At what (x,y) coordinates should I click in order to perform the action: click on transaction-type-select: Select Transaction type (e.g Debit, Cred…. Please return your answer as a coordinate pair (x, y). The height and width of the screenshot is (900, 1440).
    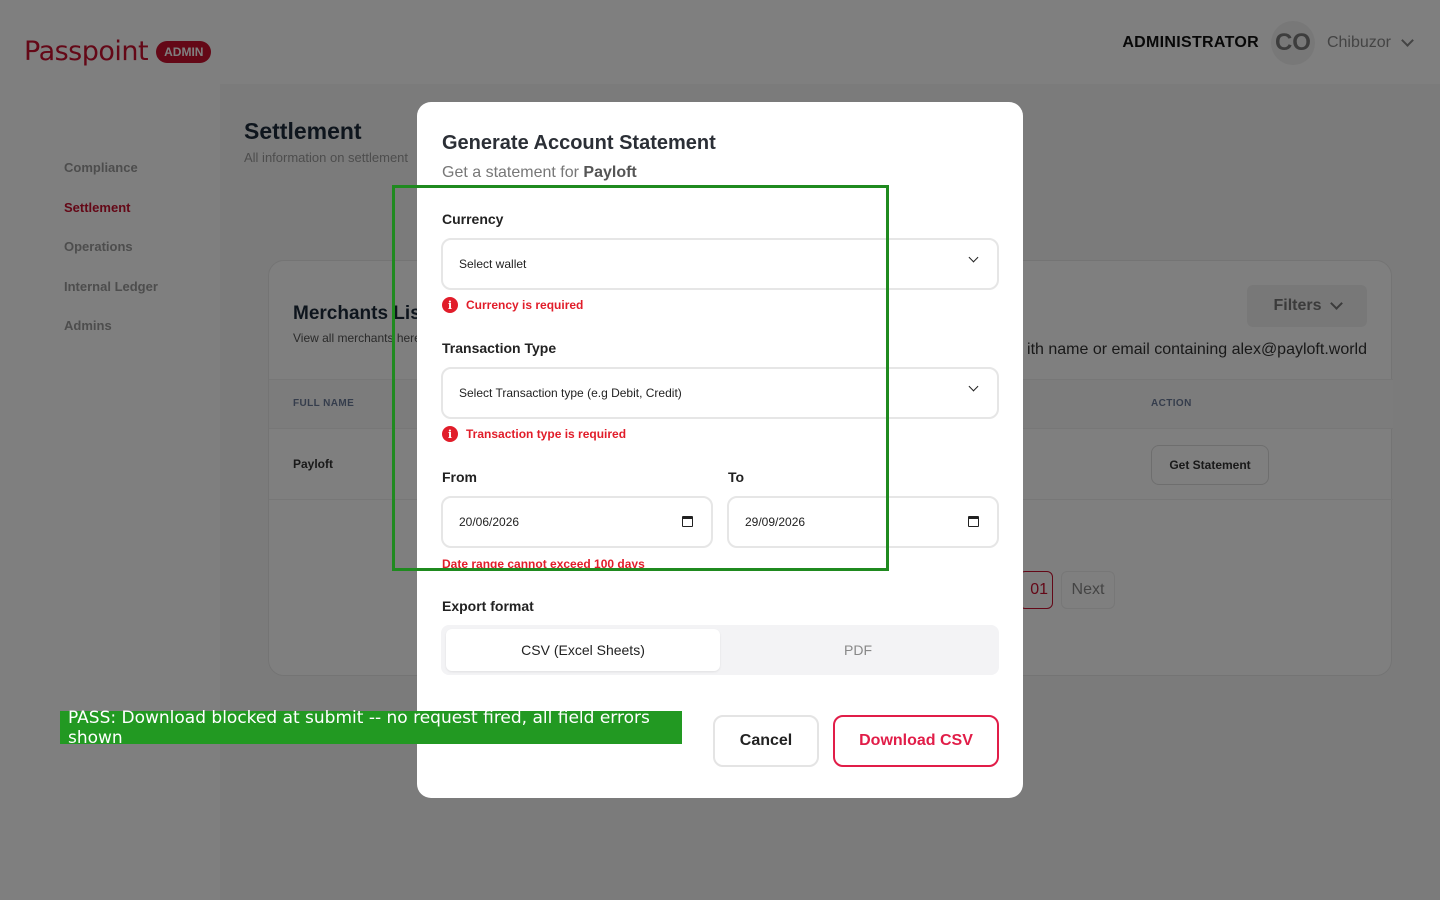
    Looking at the image, I should click on (720, 393).